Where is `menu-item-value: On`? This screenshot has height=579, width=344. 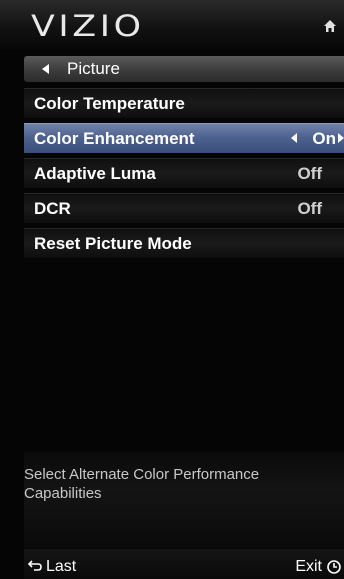 menu-item-value: On is located at coordinates (324, 138).